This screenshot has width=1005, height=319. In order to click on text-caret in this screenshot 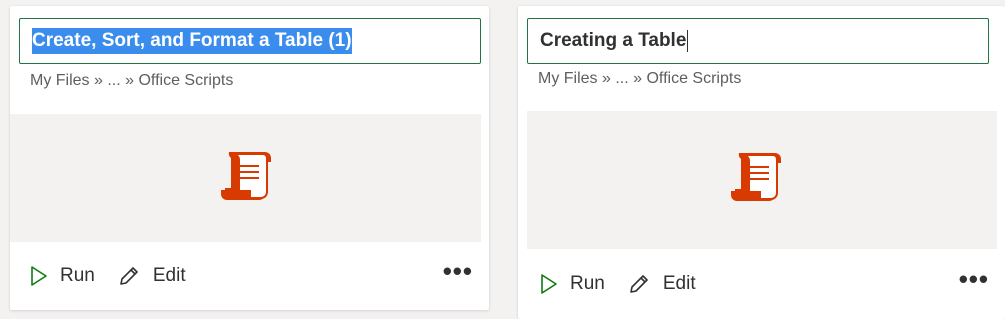, I will do `click(688, 41)`.